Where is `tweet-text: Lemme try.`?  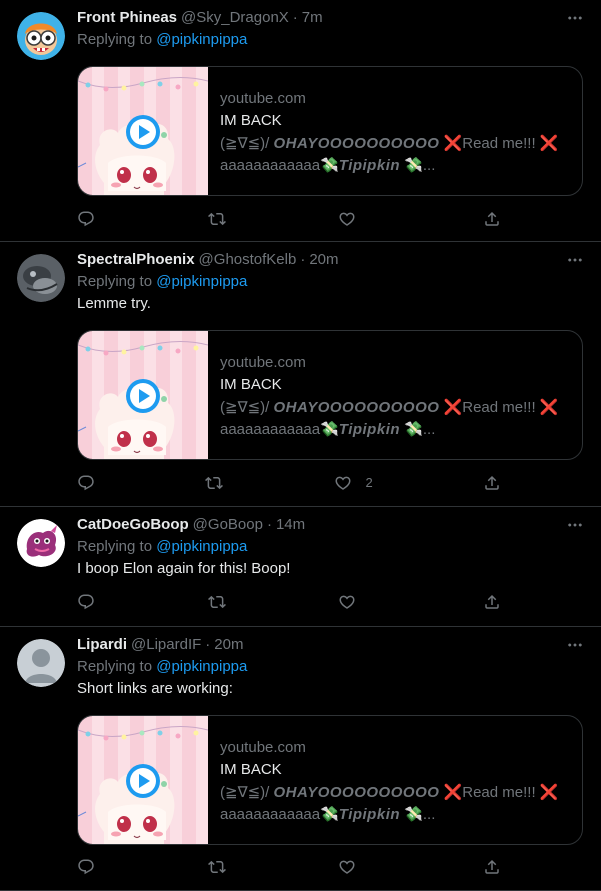
tweet-text: Lemme try. is located at coordinates (114, 303).